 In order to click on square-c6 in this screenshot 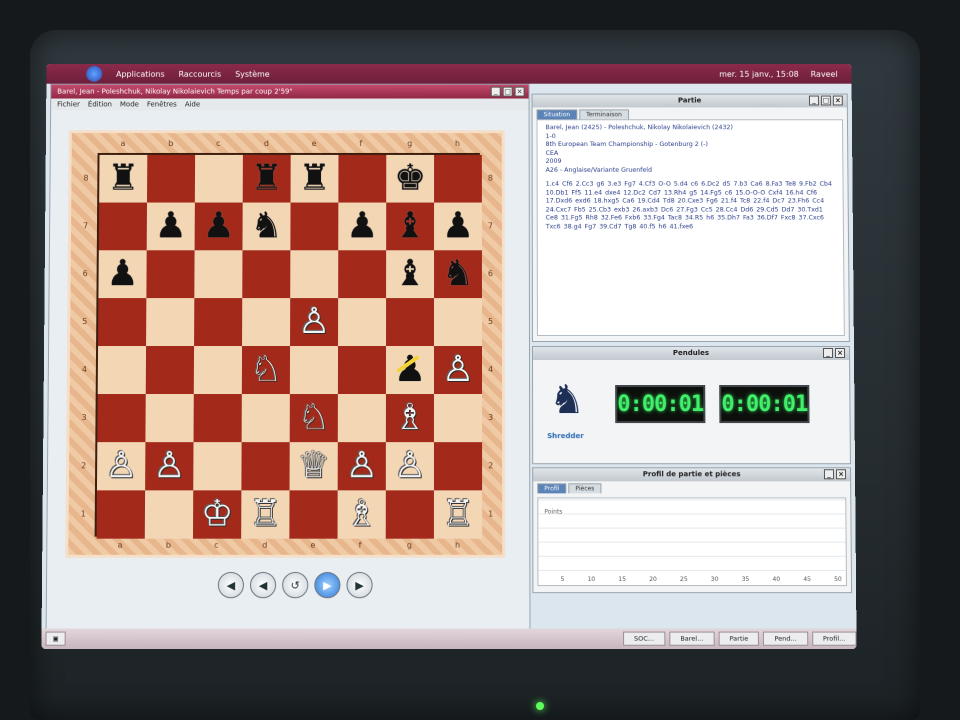, I will do `click(218, 274)`.